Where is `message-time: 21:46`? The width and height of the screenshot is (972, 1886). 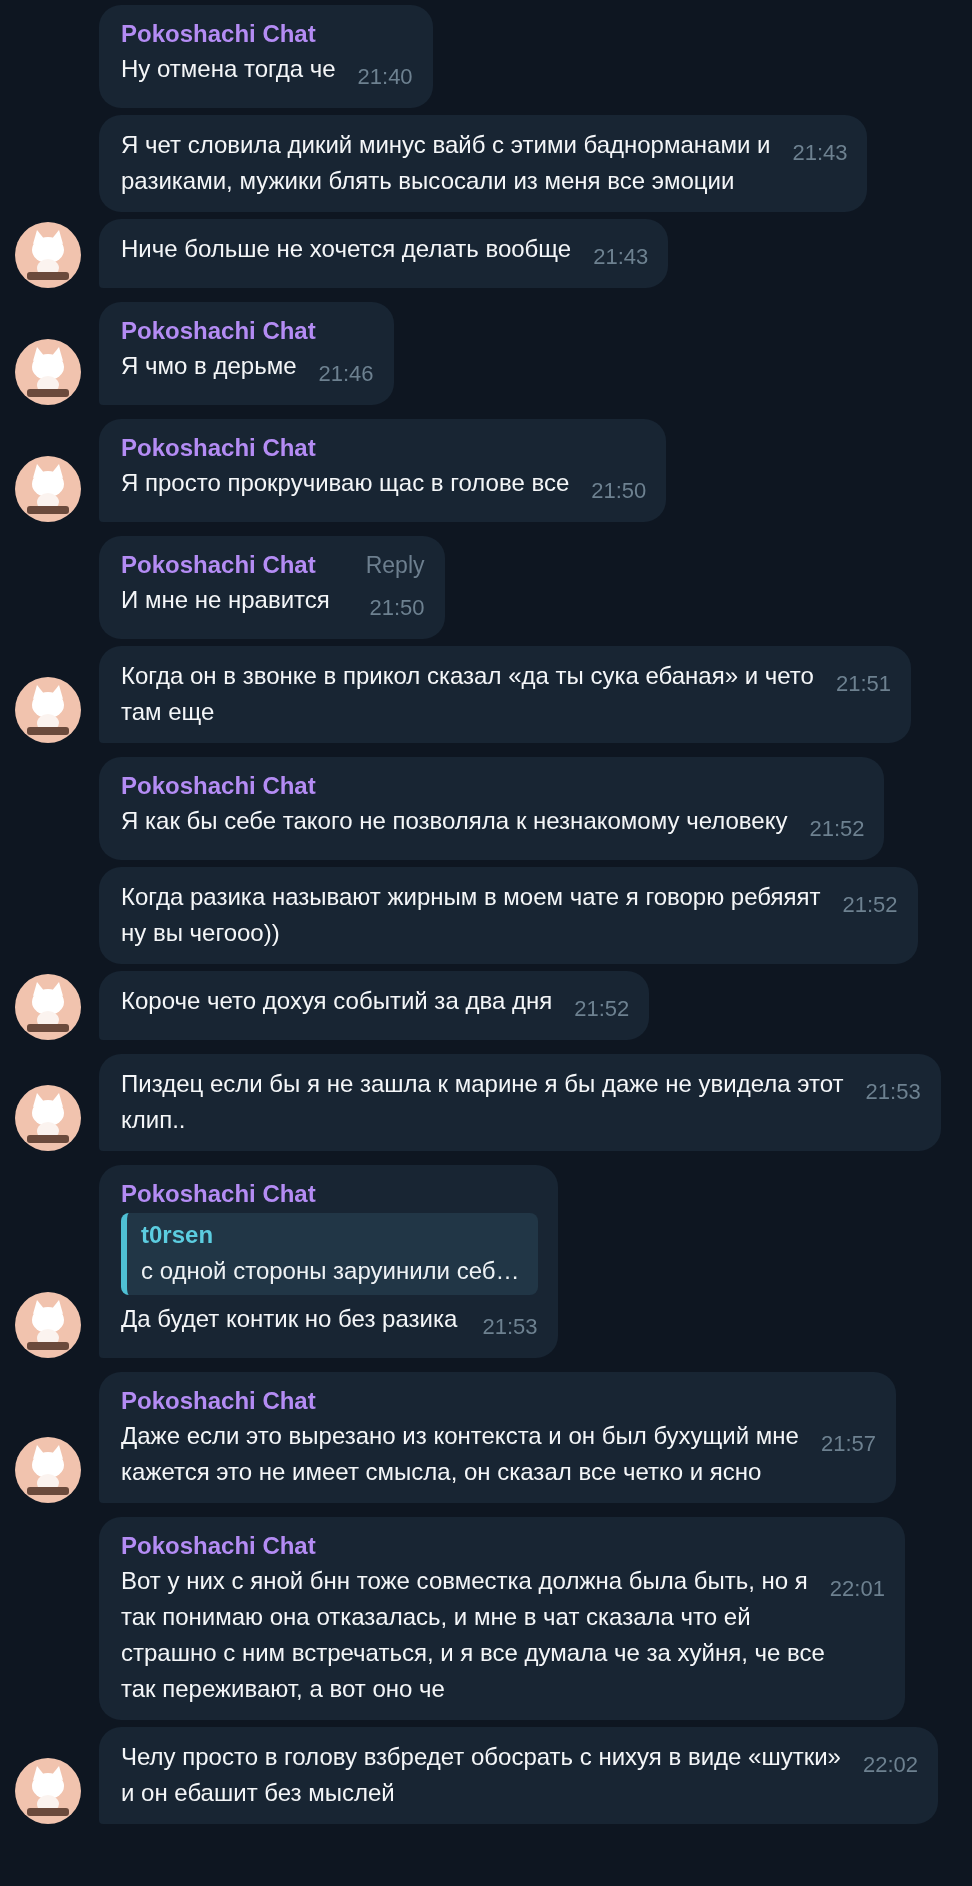 message-time: 21:46 is located at coordinates (346, 374).